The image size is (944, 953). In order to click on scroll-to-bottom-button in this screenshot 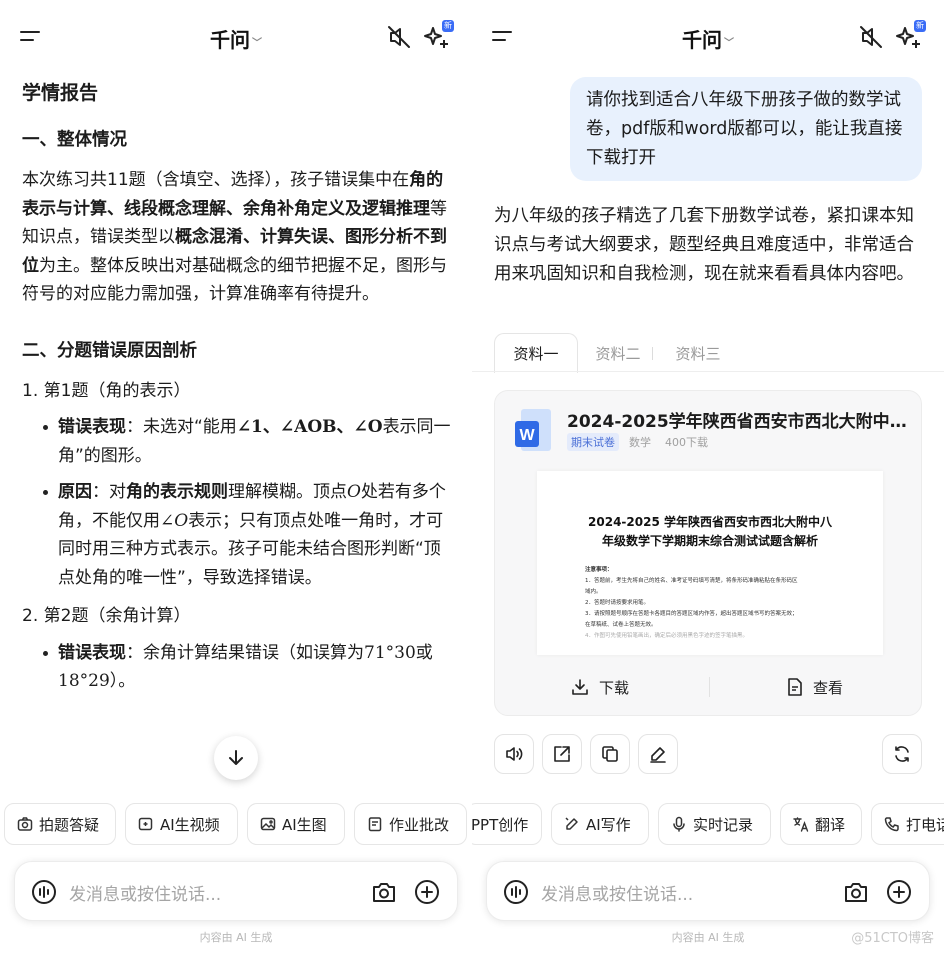, I will do `click(236, 758)`.